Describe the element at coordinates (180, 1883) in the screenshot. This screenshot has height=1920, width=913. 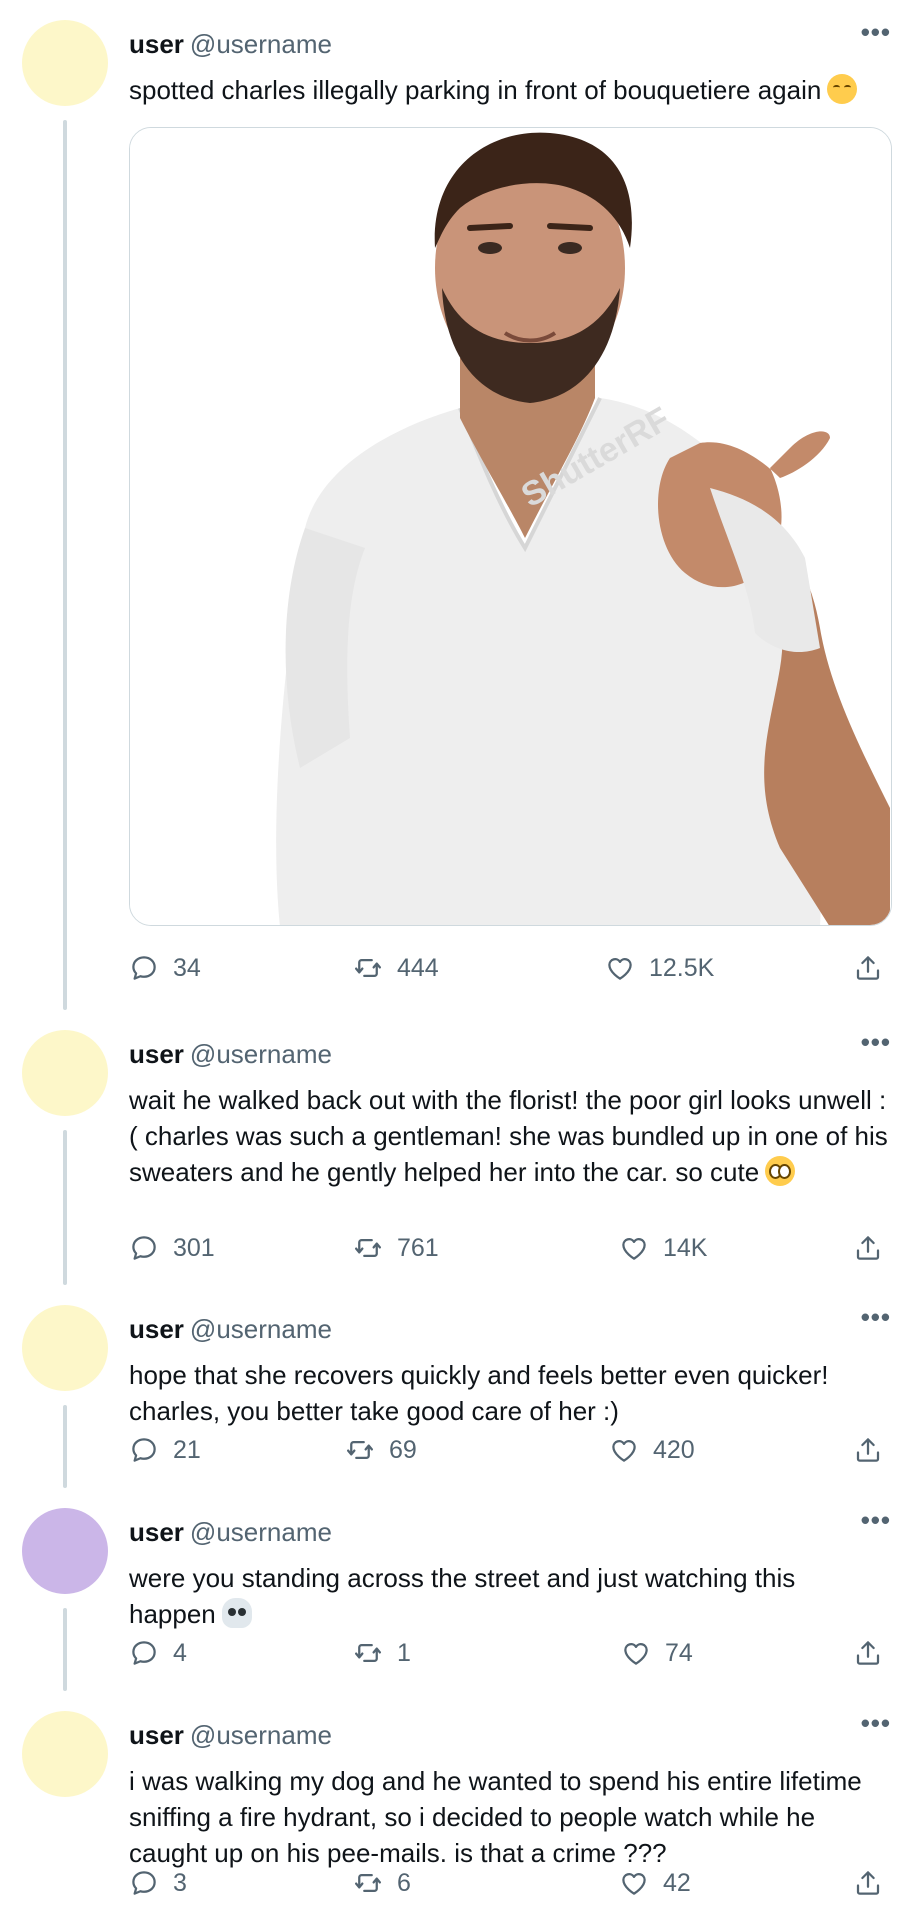
I see `reply-count: 3` at that location.